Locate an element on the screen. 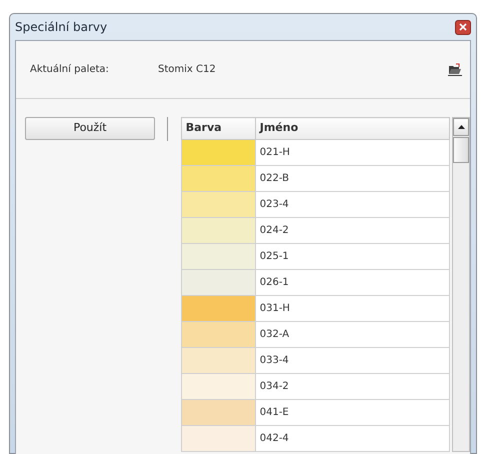 Image resolution: width=486 pixels, height=454 pixels. color-name: 033-4 is located at coordinates (352, 361).